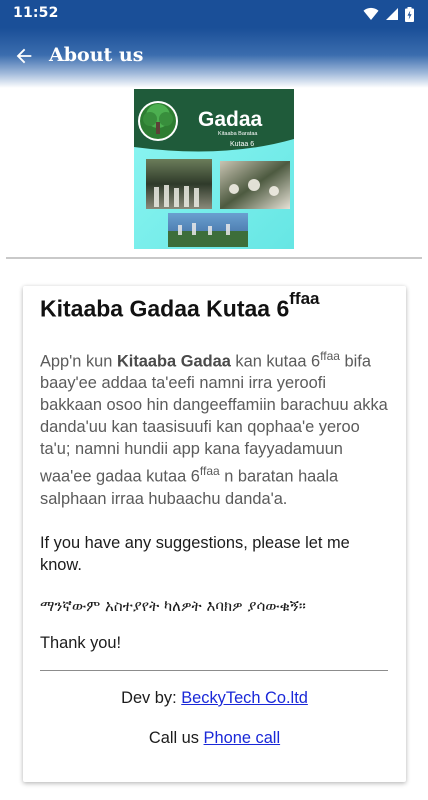  What do you see at coordinates (81, 643) in the screenshot?
I see `thanks-text: Thank you!` at bounding box center [81, 643].